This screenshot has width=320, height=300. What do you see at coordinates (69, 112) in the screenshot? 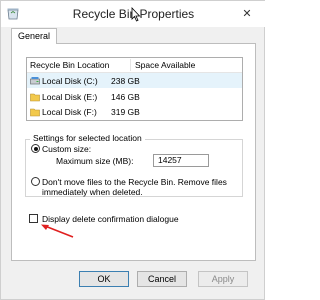
I see `location-name: Local Disk (F:)` at bounding box center [69, 112].